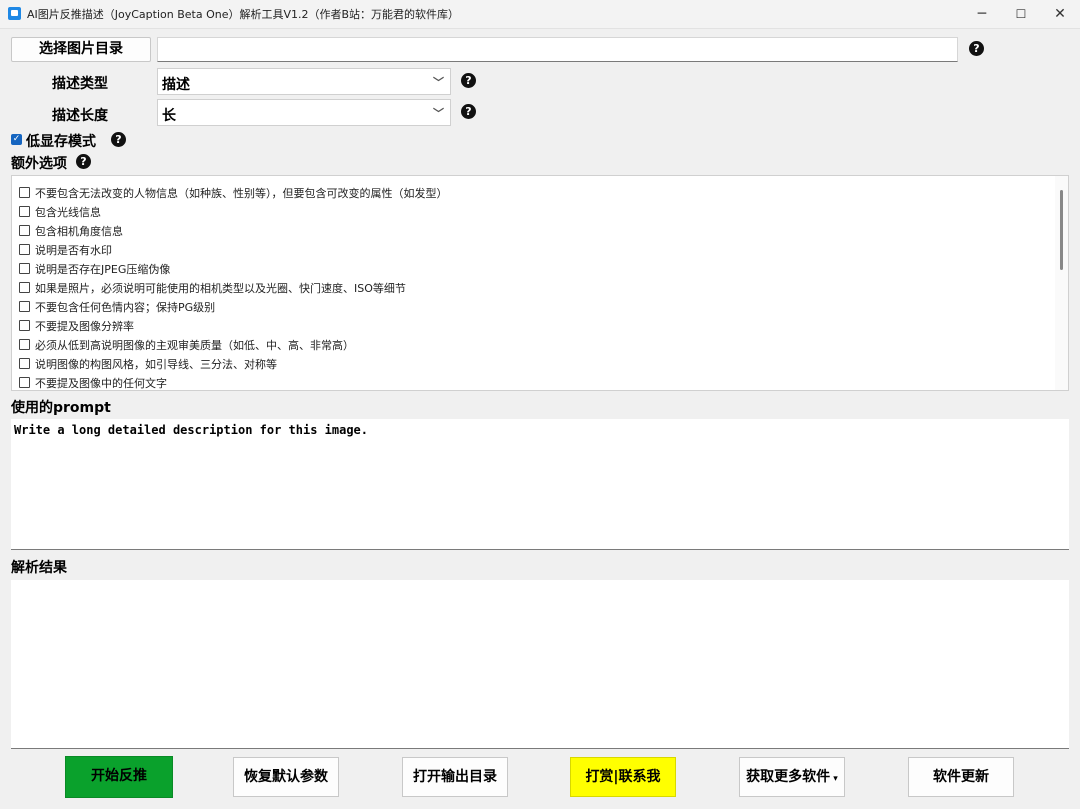  I want to click on dropdown-arrow-icon: ▾, so click(834, 779).